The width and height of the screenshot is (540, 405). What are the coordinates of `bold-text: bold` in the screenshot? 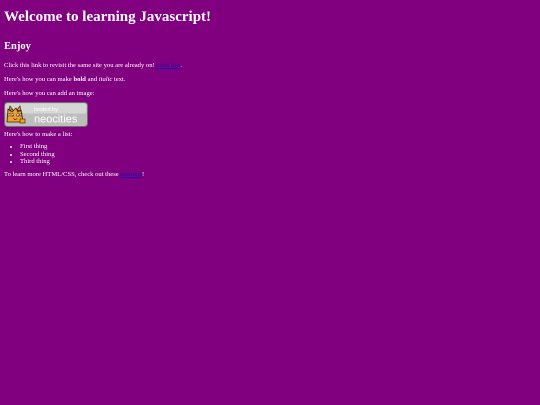 It's located at (79, 79).